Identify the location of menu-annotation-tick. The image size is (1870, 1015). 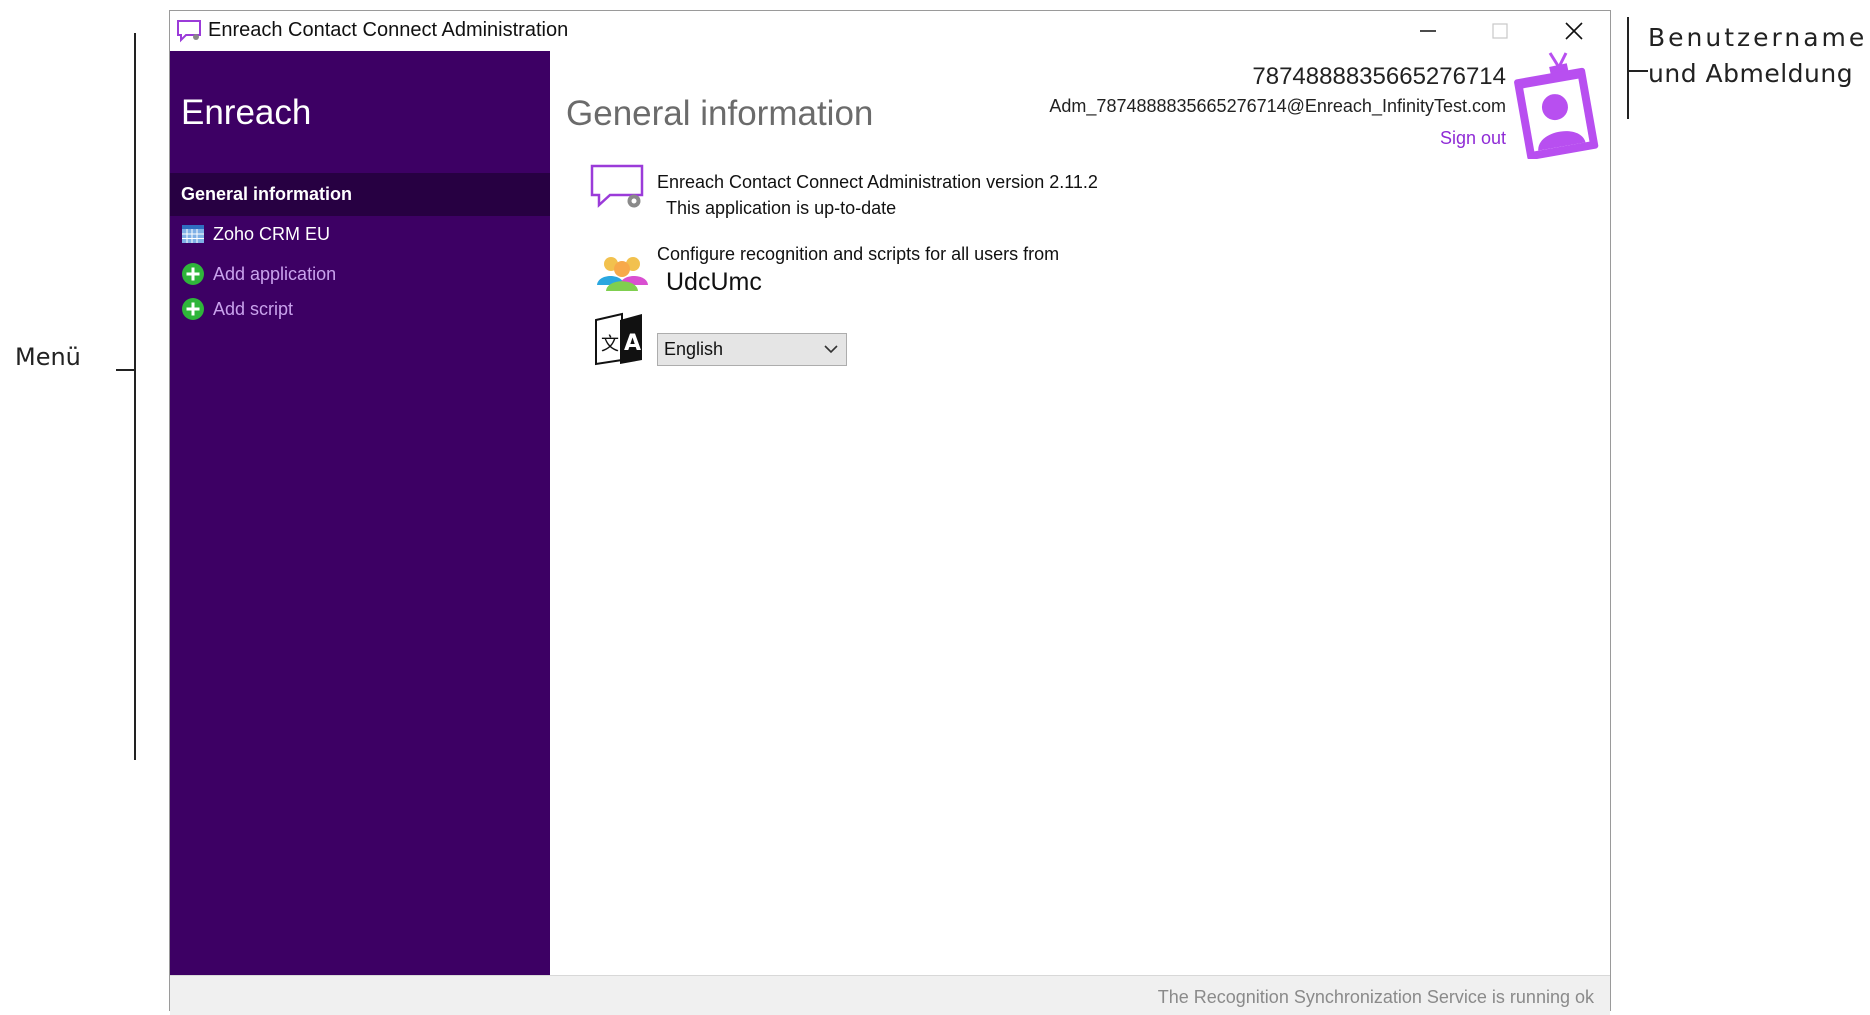
(125, 370).